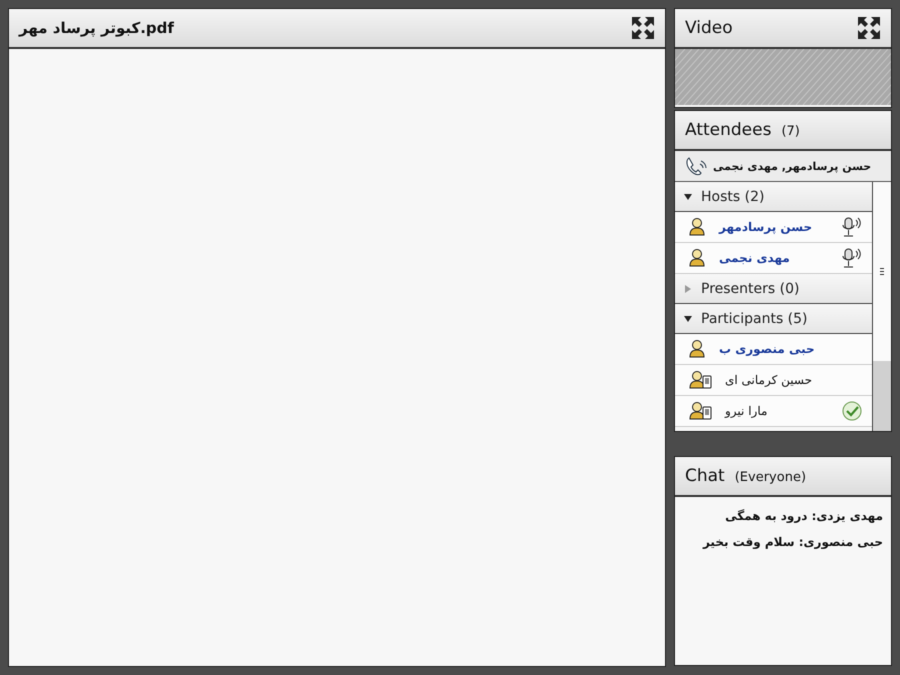  I want to click on chat-message: مهدی یزدی: درود به همگی, so click(803, 516).